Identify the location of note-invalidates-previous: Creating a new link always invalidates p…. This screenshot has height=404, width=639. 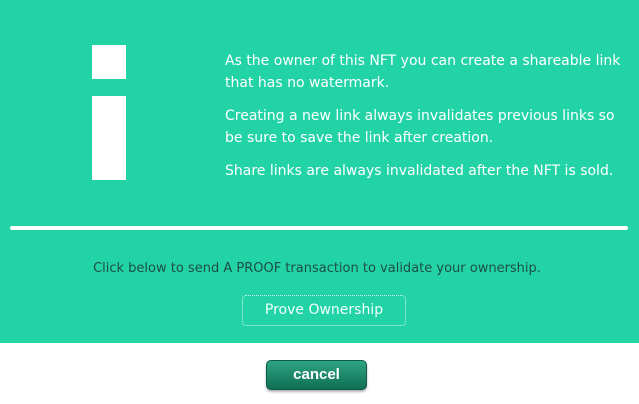
(420, 127).